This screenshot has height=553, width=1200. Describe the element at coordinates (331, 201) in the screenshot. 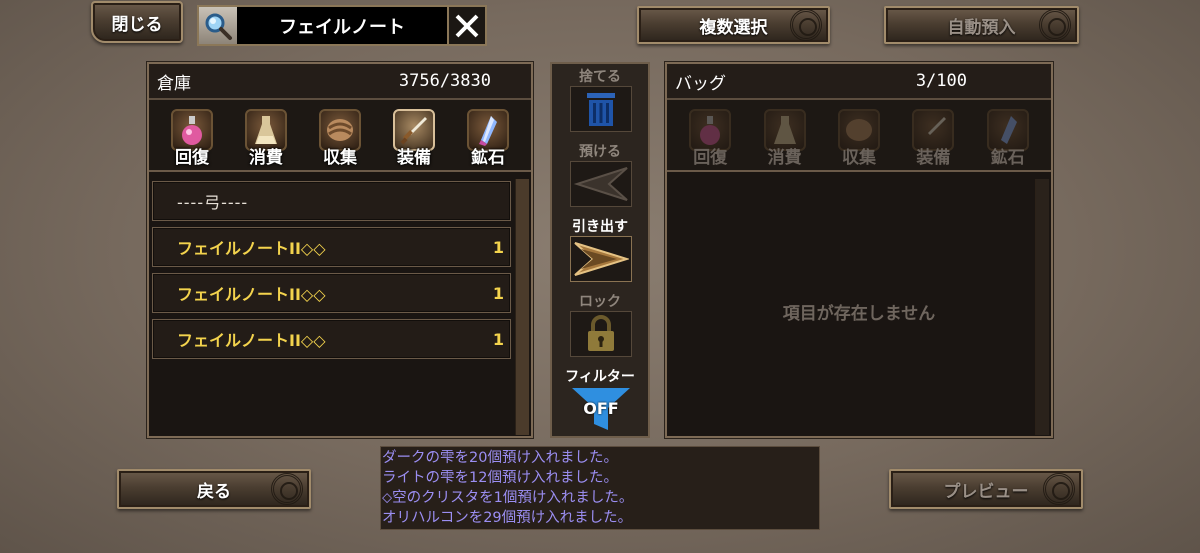

I see `category-header-bow: ----弓----` at that location.